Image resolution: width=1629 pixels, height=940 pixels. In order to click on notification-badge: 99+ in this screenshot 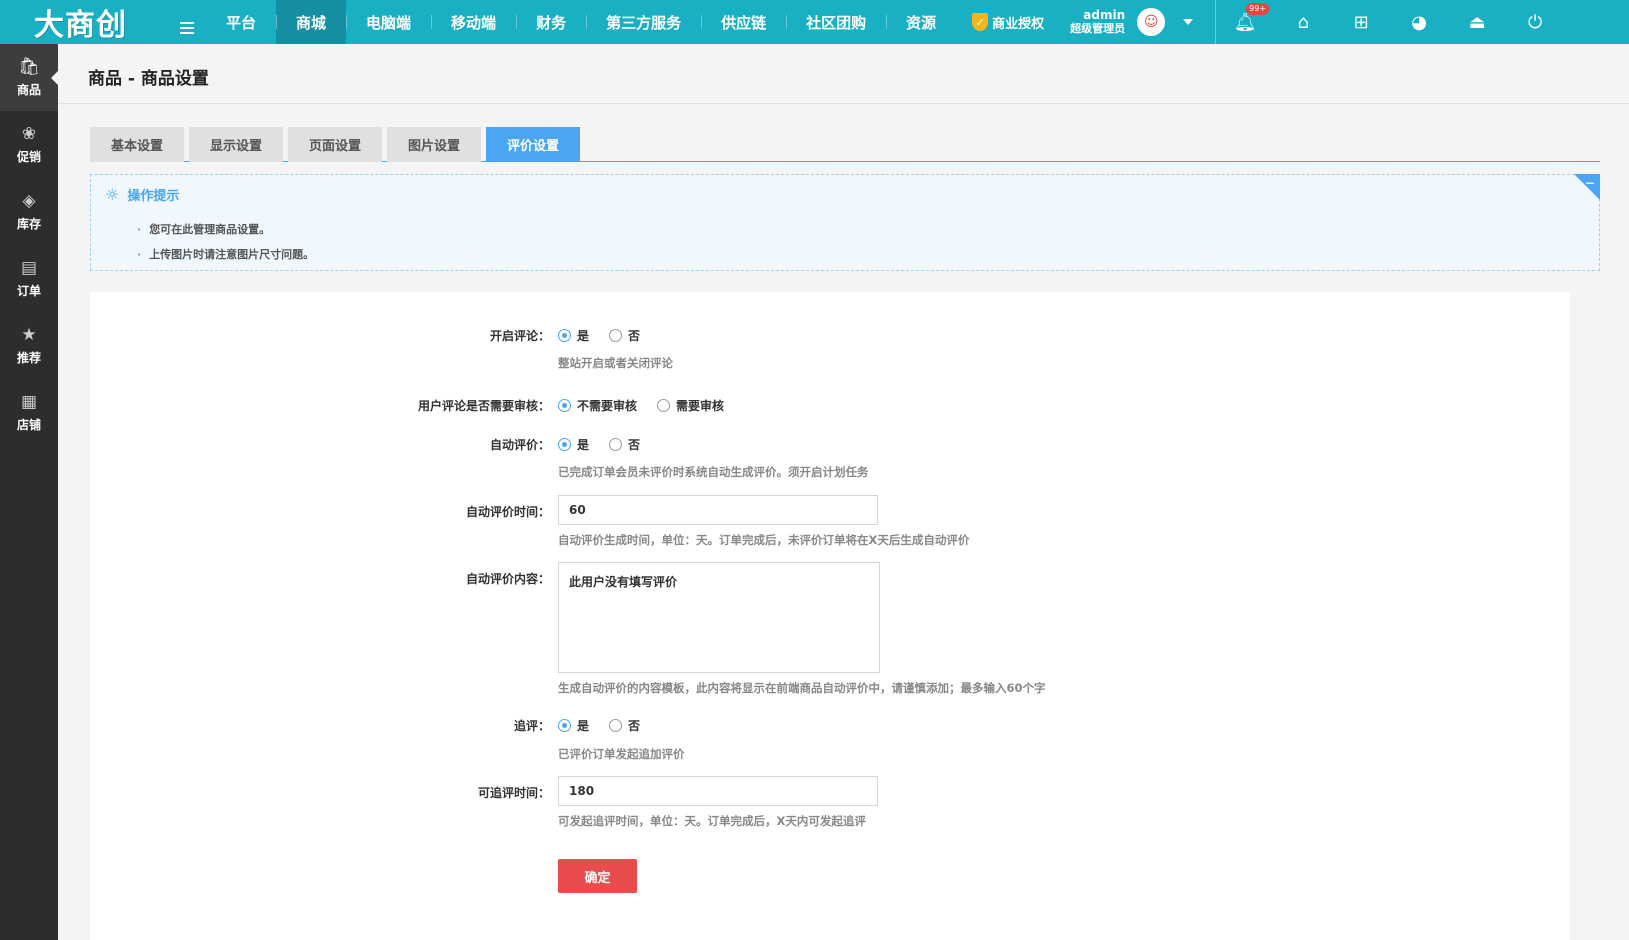, I will do `click(1258, 9)`.